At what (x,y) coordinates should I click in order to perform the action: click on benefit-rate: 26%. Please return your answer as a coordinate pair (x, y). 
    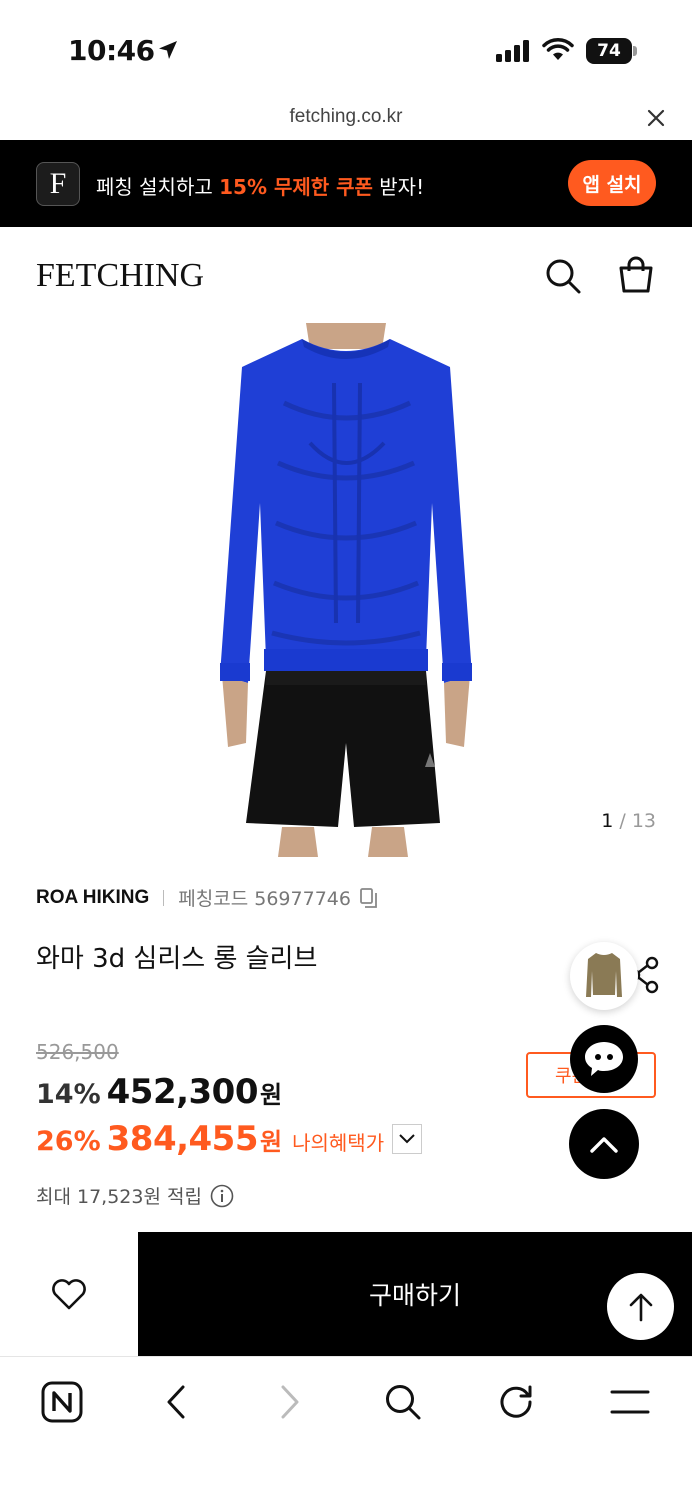
    Looking at the image, I should click on (68, 1141).